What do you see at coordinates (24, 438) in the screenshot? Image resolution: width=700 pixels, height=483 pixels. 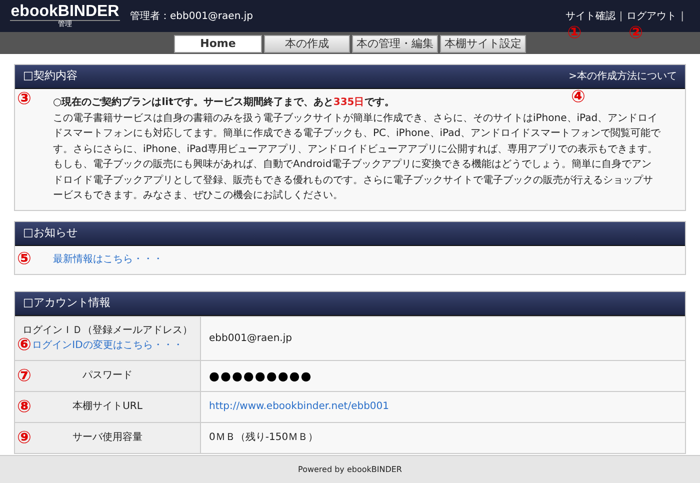 I see `annotation-number: ⑨` at bounding box center [24, 438].